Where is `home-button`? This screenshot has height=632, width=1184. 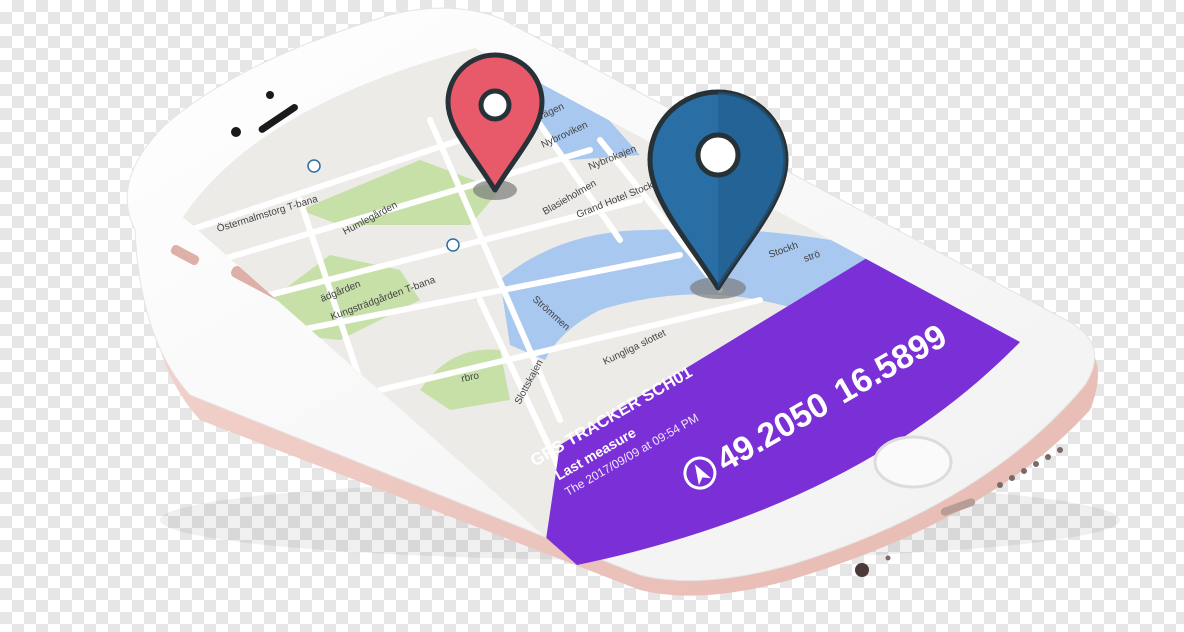
home-button is located at coordinates (913, 462).